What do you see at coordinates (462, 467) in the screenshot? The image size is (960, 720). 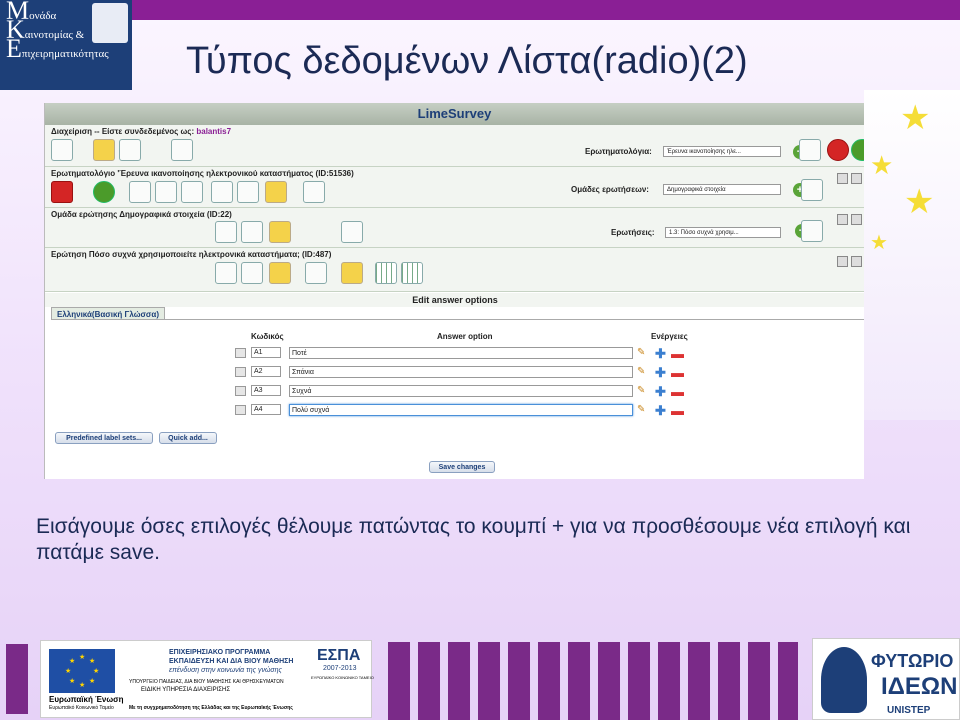 I see `save-changes-button: Save changes` at bounding box center [462, 467].